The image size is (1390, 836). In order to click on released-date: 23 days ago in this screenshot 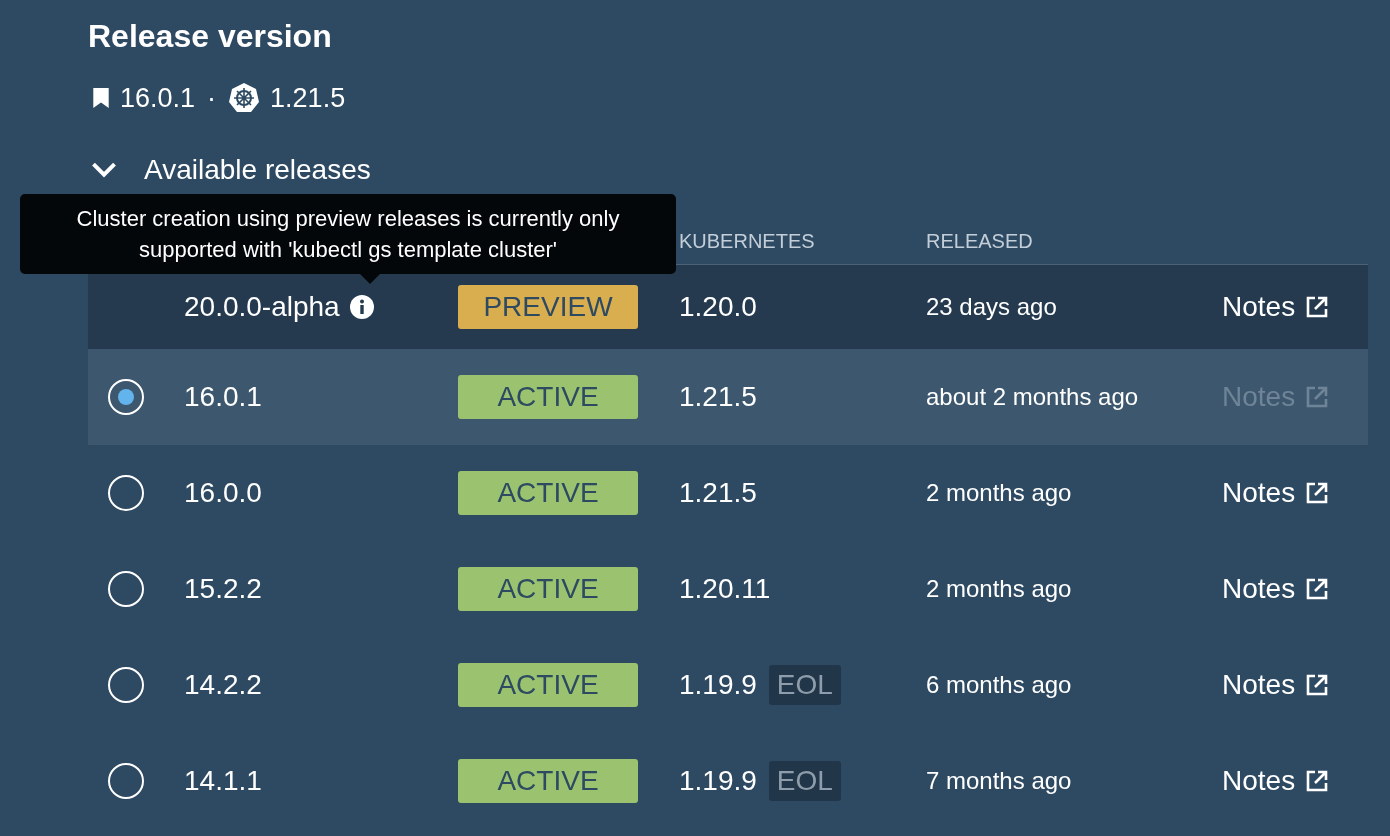, I will do `click(991, 306)`.